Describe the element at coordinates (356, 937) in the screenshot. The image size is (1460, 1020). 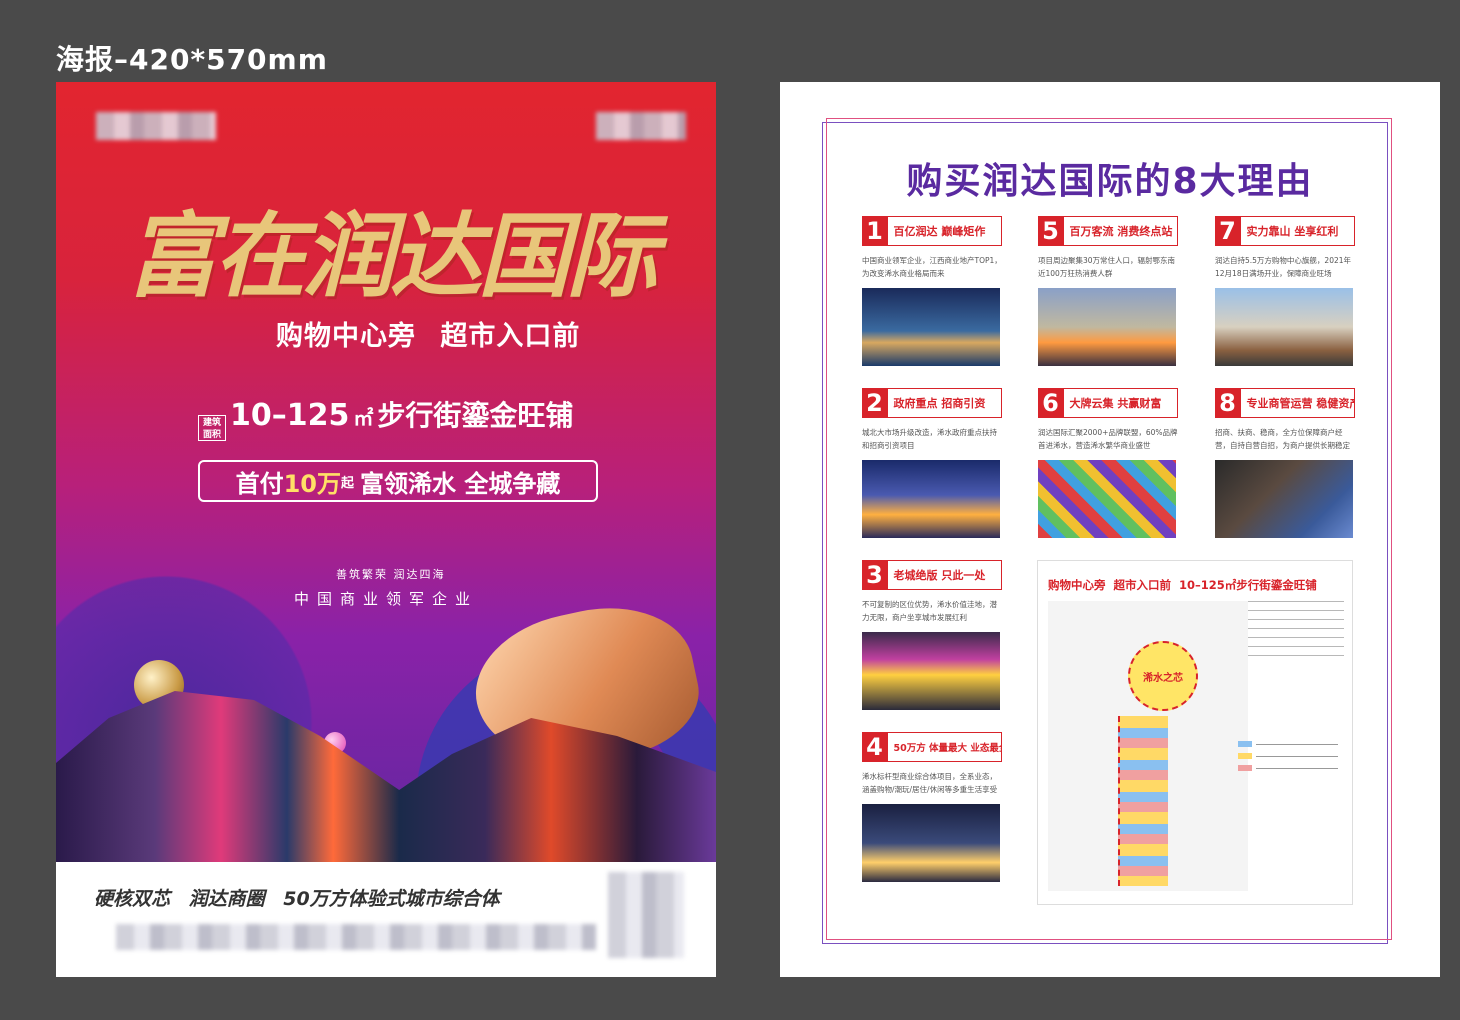
I see `blurred-contact` at that location.